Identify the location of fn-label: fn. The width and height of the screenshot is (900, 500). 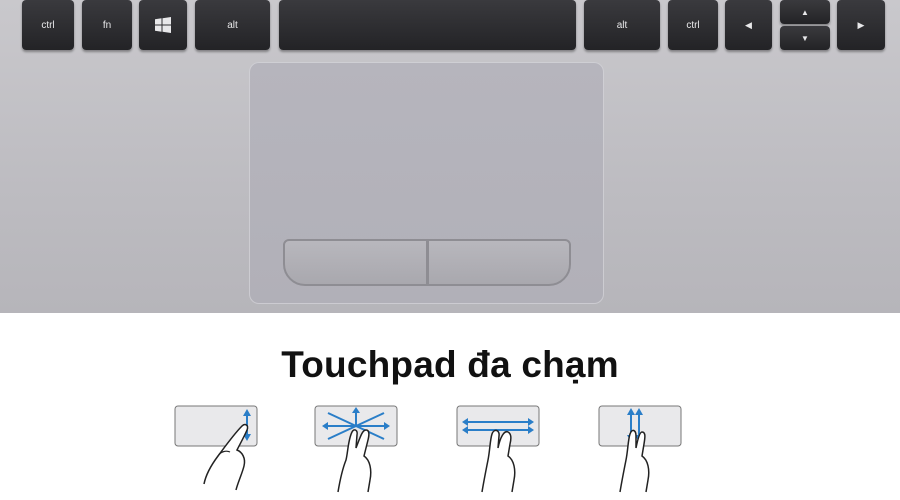
(107, 25).